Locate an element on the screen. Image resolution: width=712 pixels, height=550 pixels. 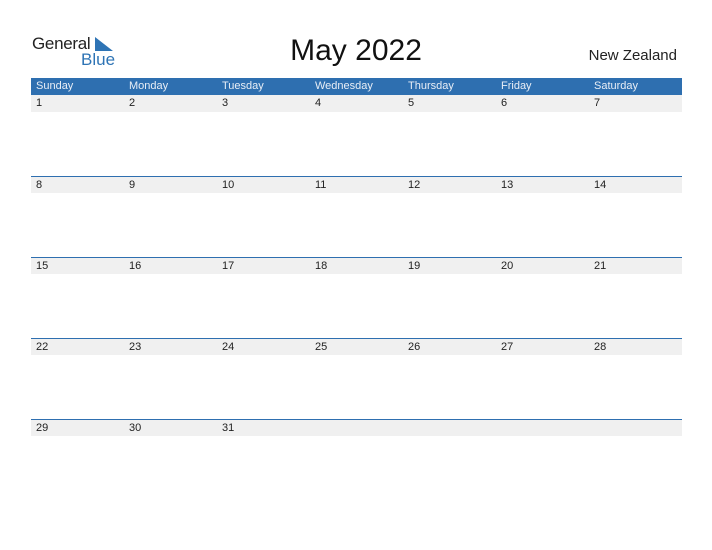
date-band: 1 2 3 4 5 6 7 is located at coordinates (356, 103).